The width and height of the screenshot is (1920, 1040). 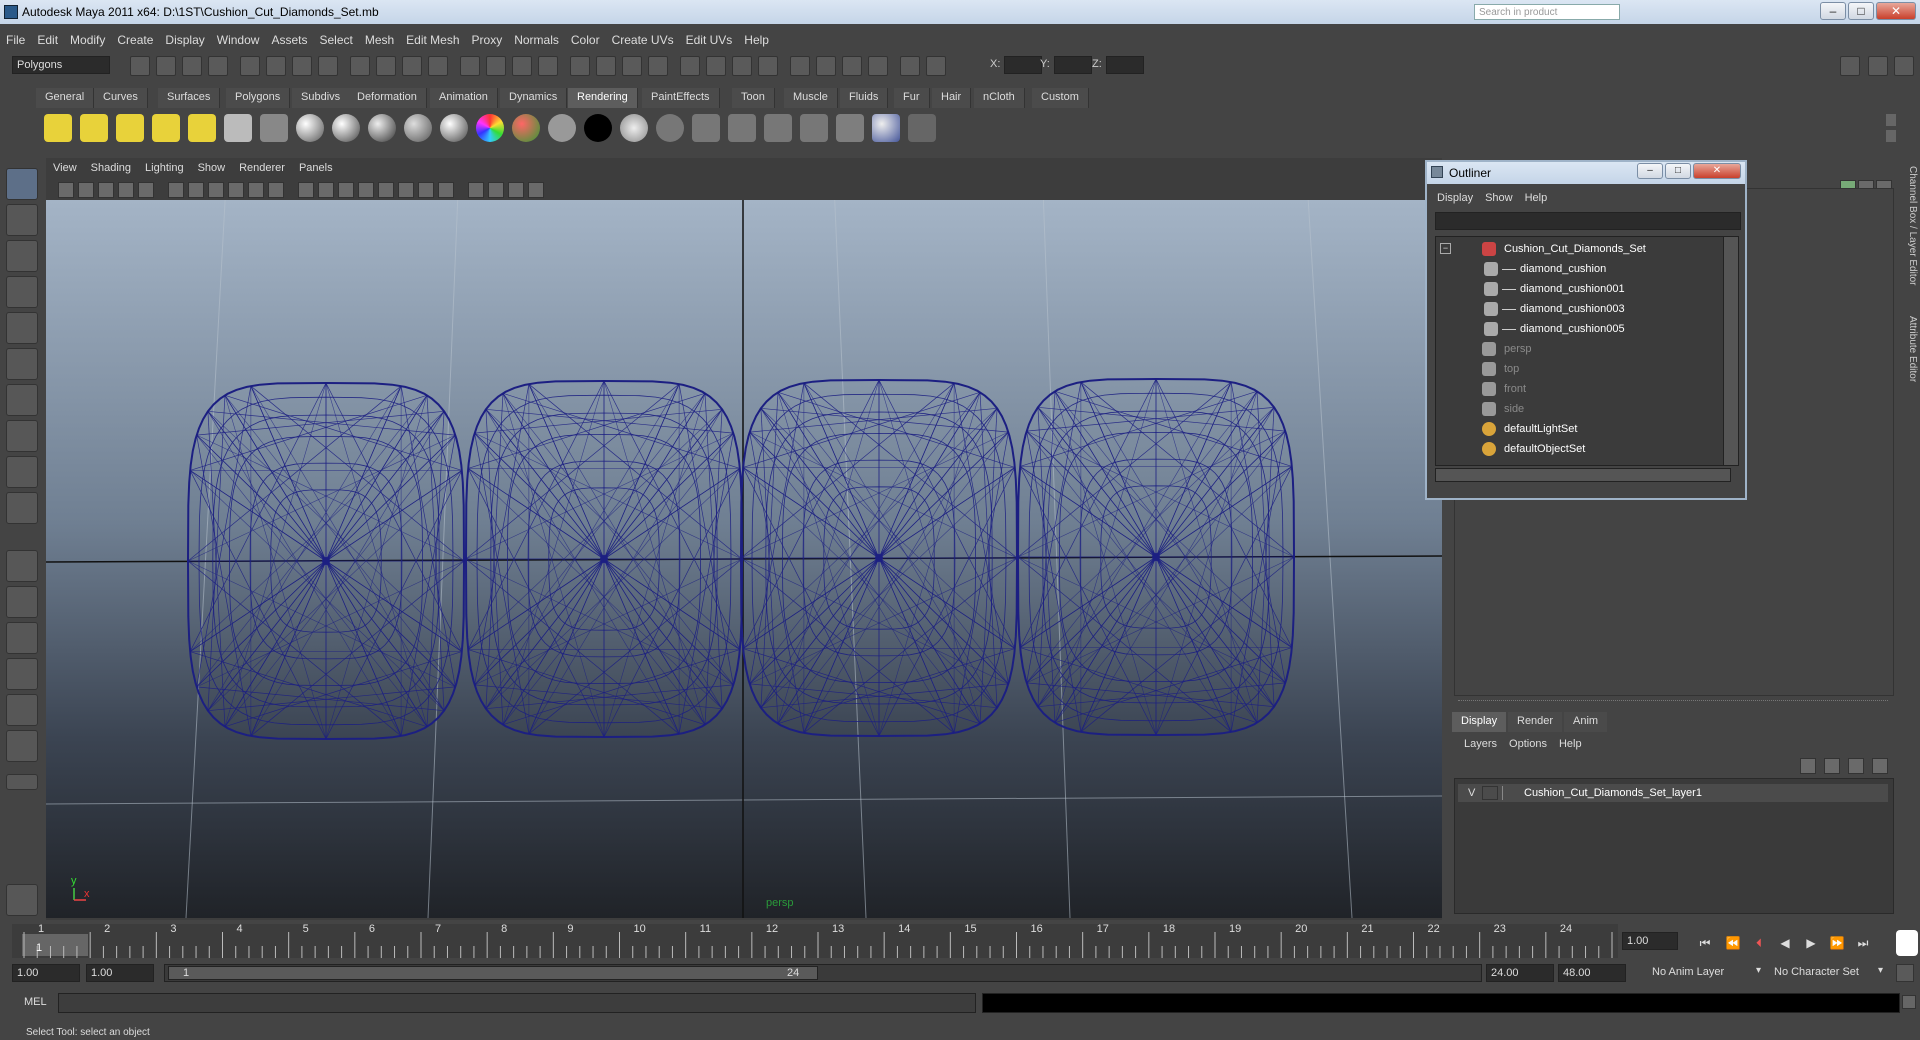 What do you see at coordinates (1570, 744) in the screenshot?
I see `layer-menu-help: Help` at bounding box center [1570, 744].